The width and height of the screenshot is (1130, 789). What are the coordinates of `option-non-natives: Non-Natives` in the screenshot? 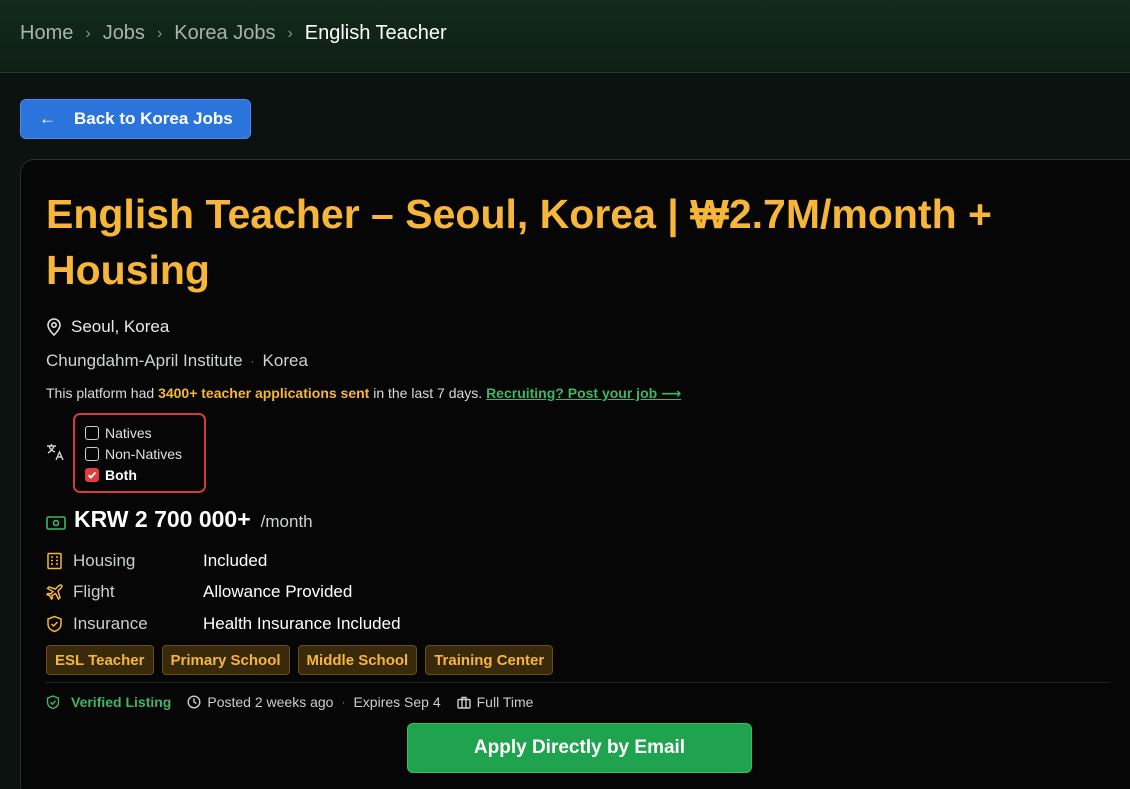 It's located at (144, 453).